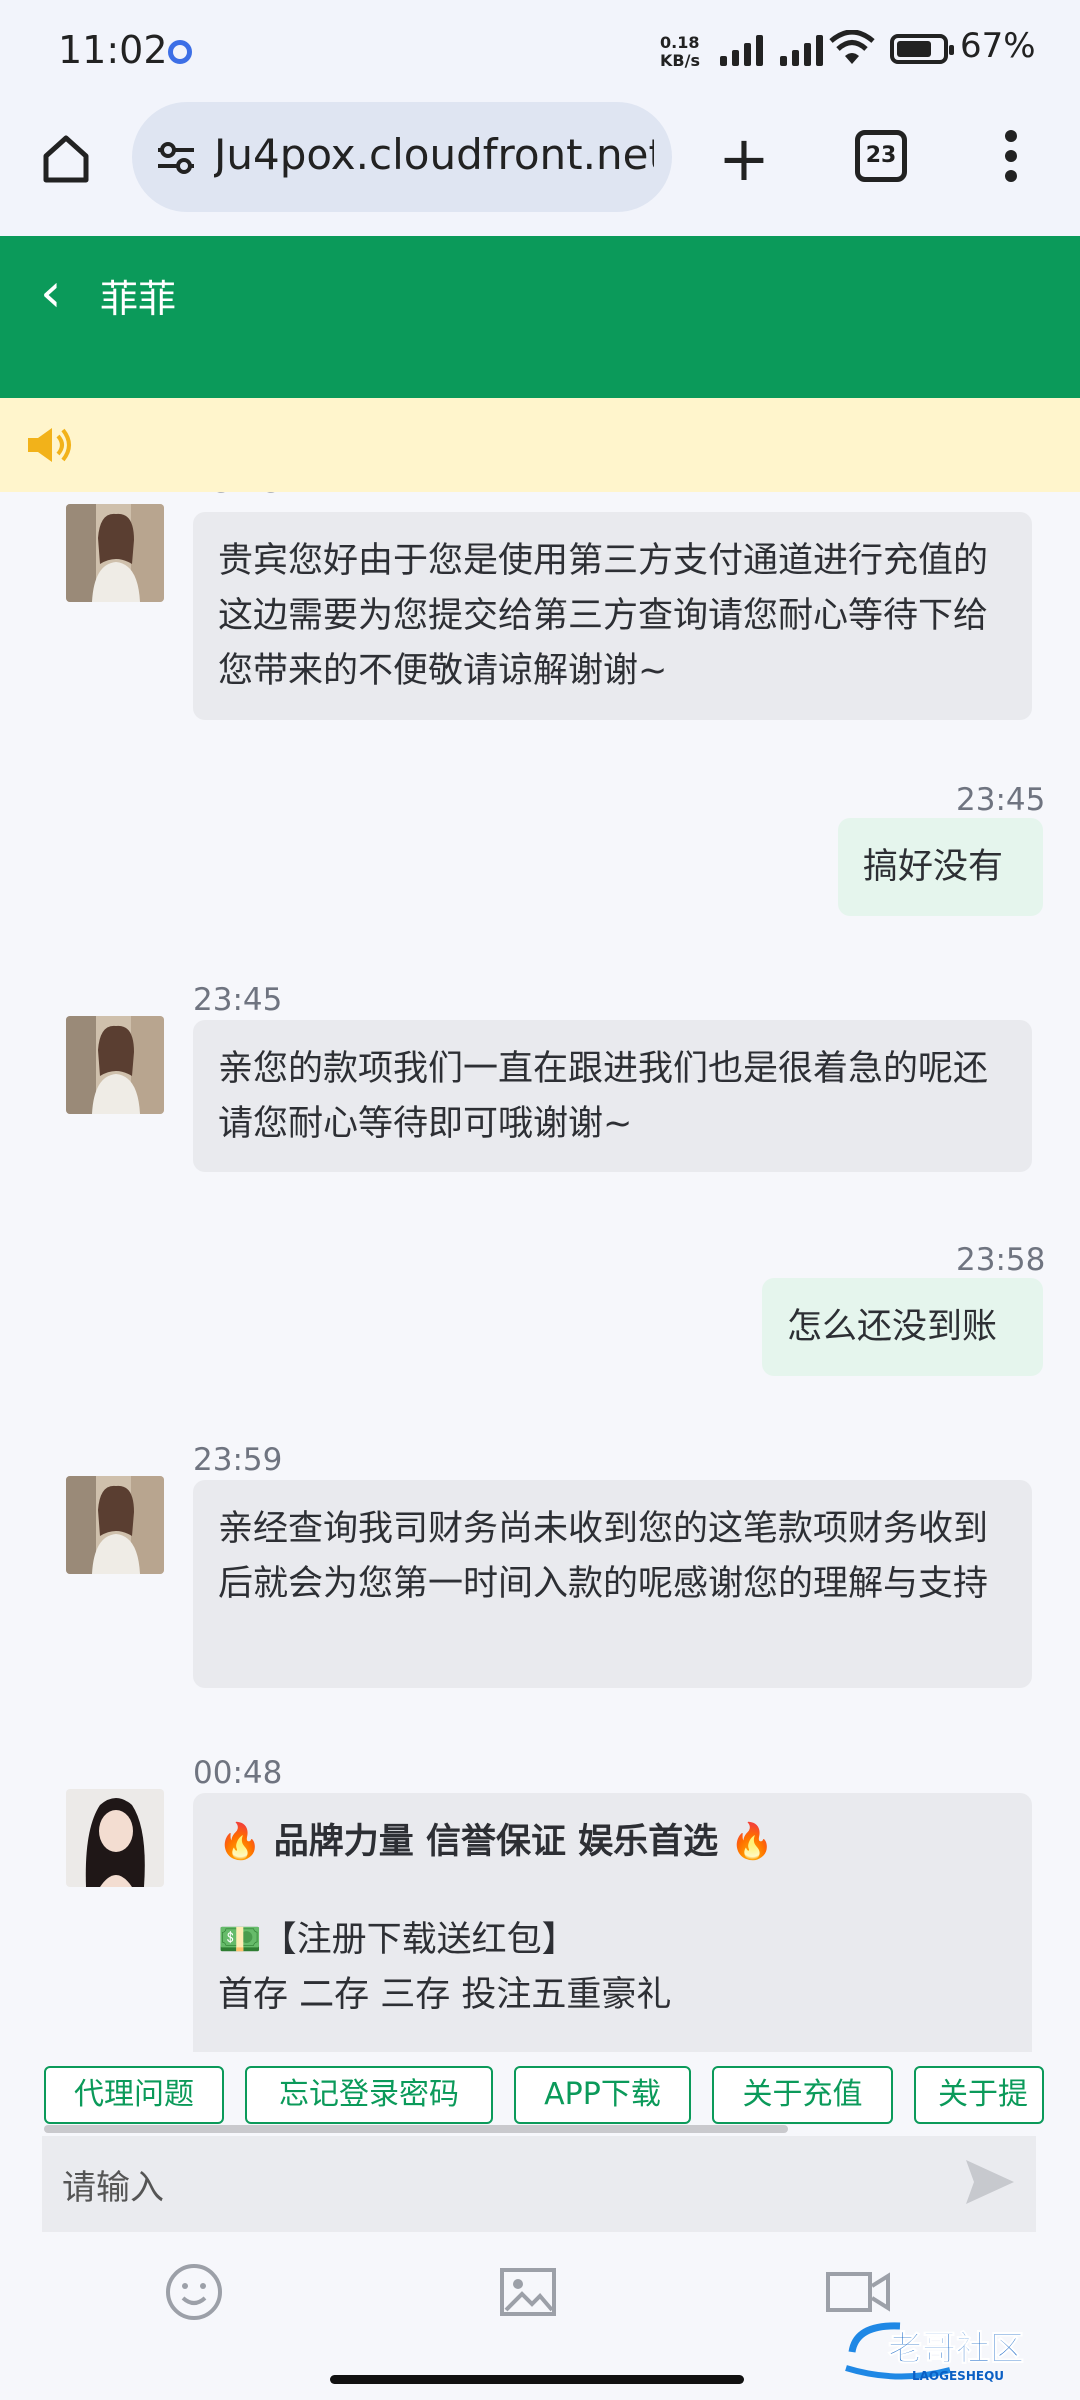  What do you see at coordinates (852, 47) in the screenshot?
I see `wifi-icon` at bounding box center [852, 47].